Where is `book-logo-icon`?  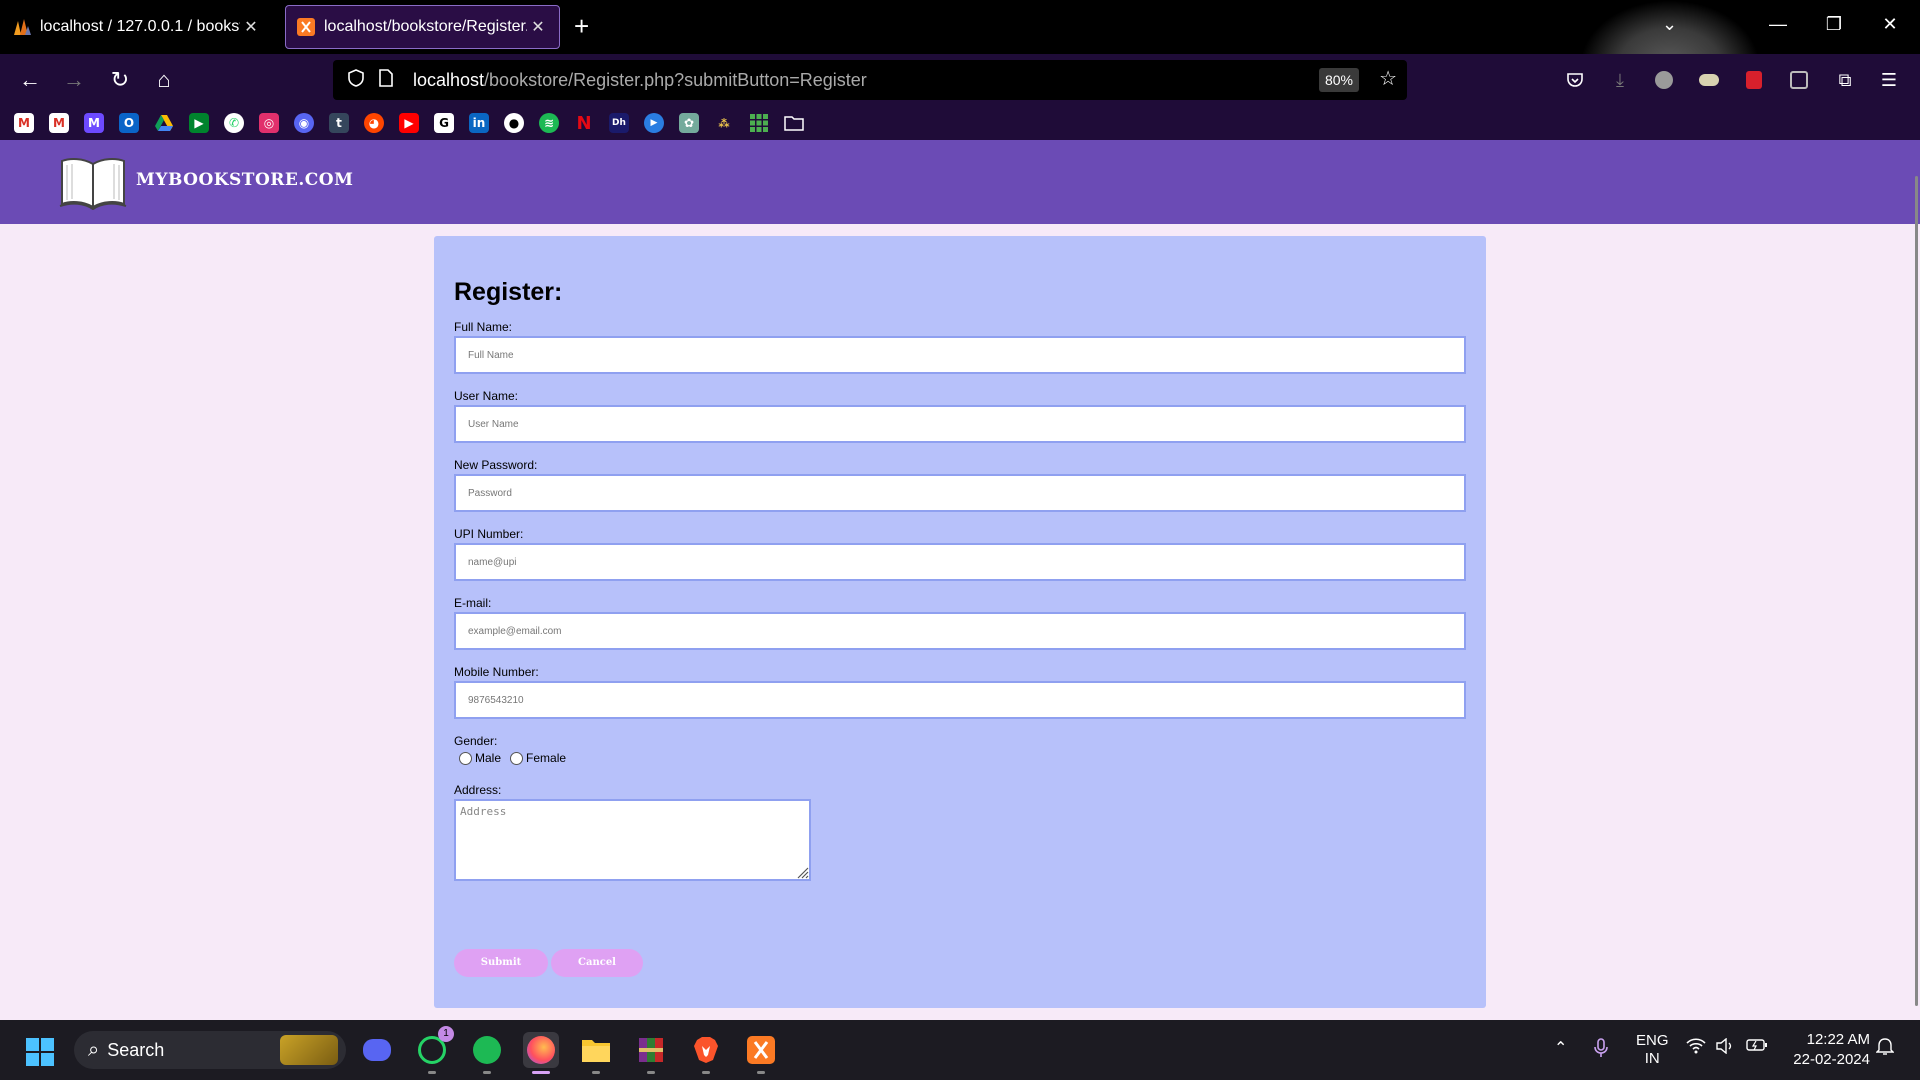
book-logo-icon is located at coordinates (93, 184).